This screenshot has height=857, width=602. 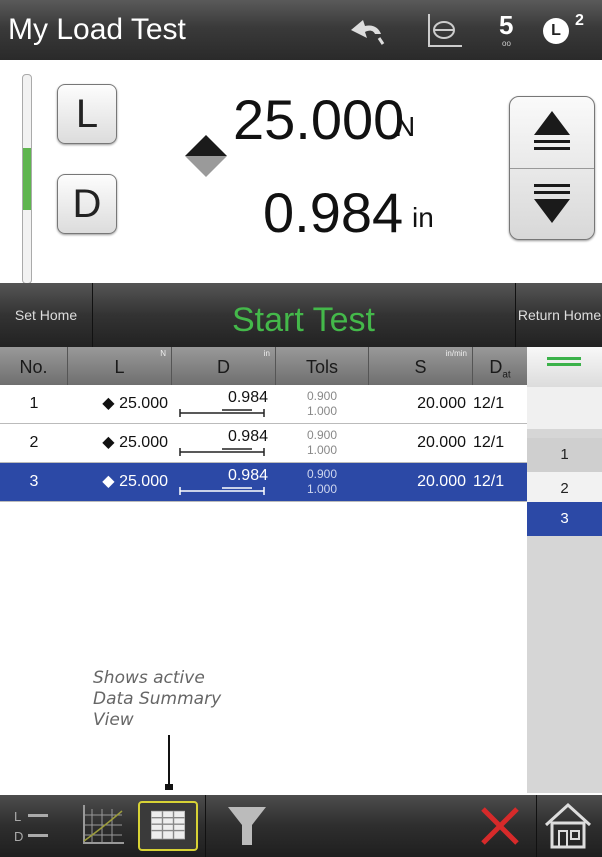 I want to click on svg-text: D, so click(x=18, y=836).